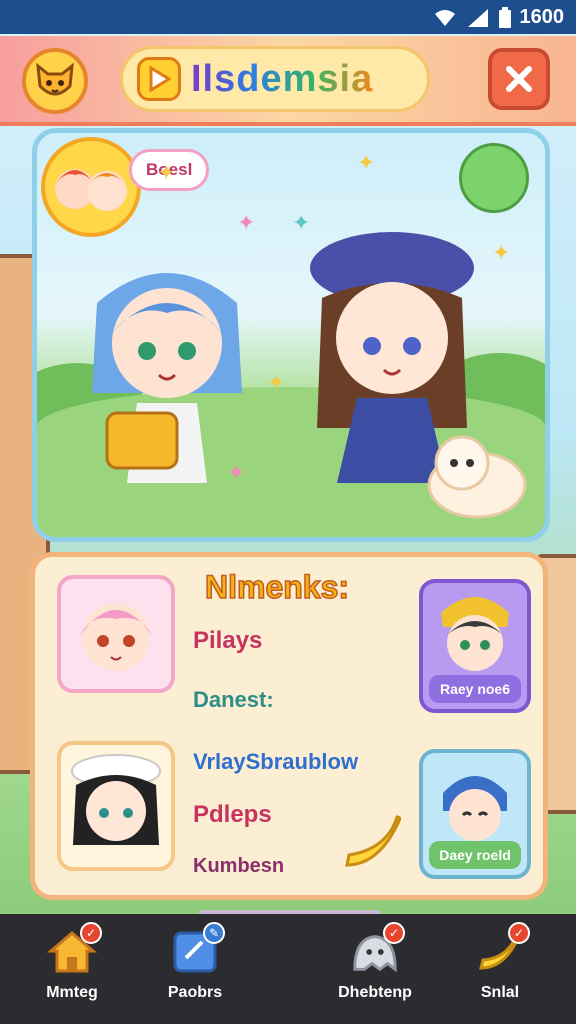 This screenshot has height=1024, width=576. Describe the element at coordinates (504, 17) in the screenshot. I see `battery-icon` at that location.